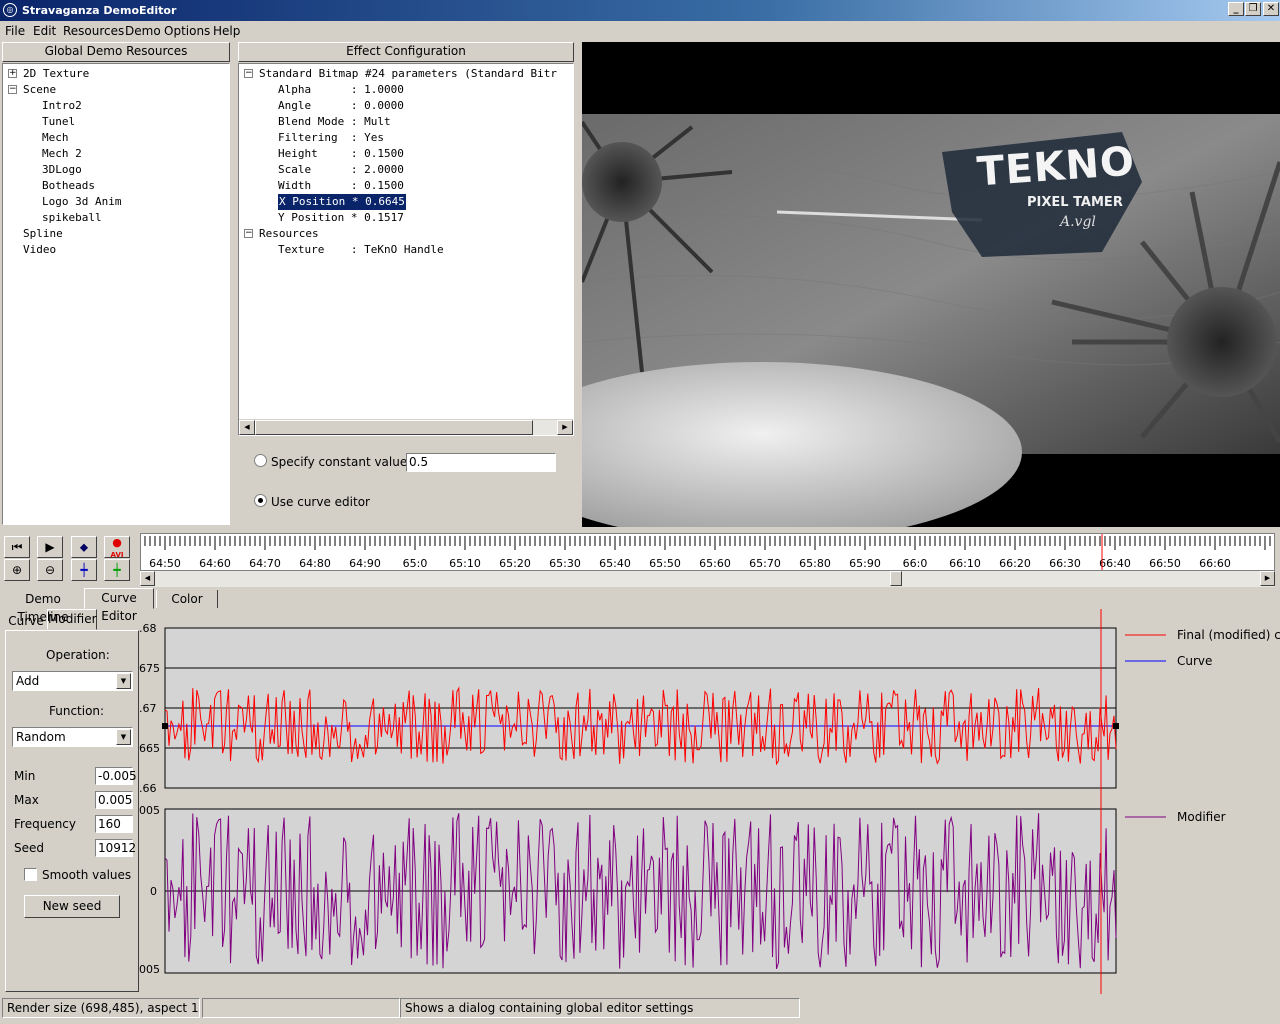  What do you see at coordinates (44, 31) in the screenshot?
I see `menu-edit: Edit` at bounding box center [44, 31].